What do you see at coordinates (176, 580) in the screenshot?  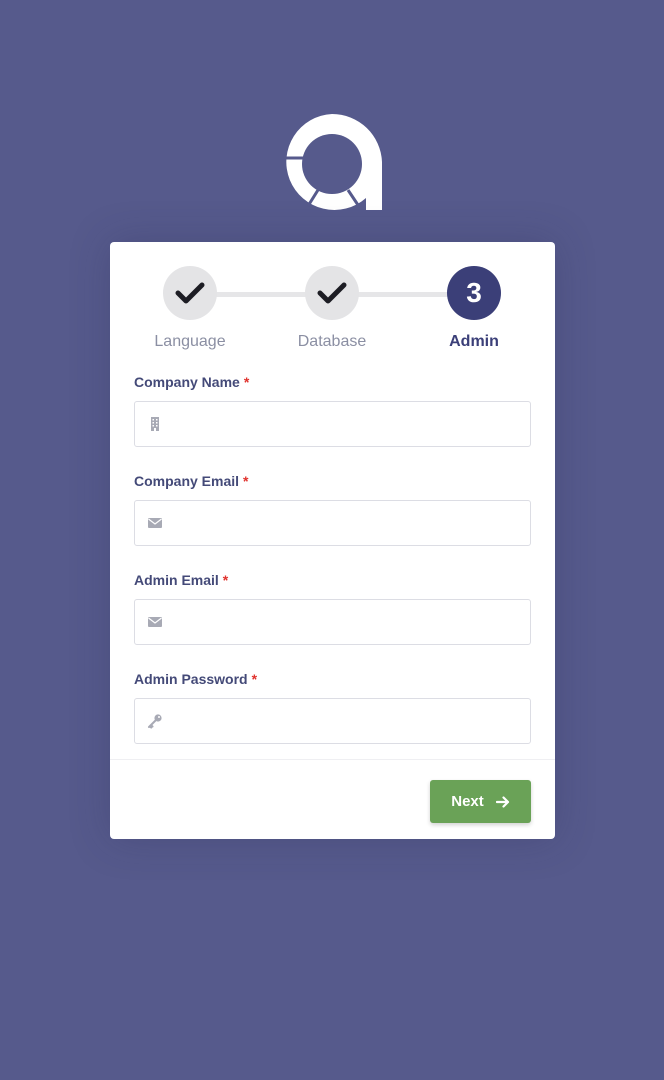 I see `admin-email-label: Admin Email` at bounding box center [176, 580].